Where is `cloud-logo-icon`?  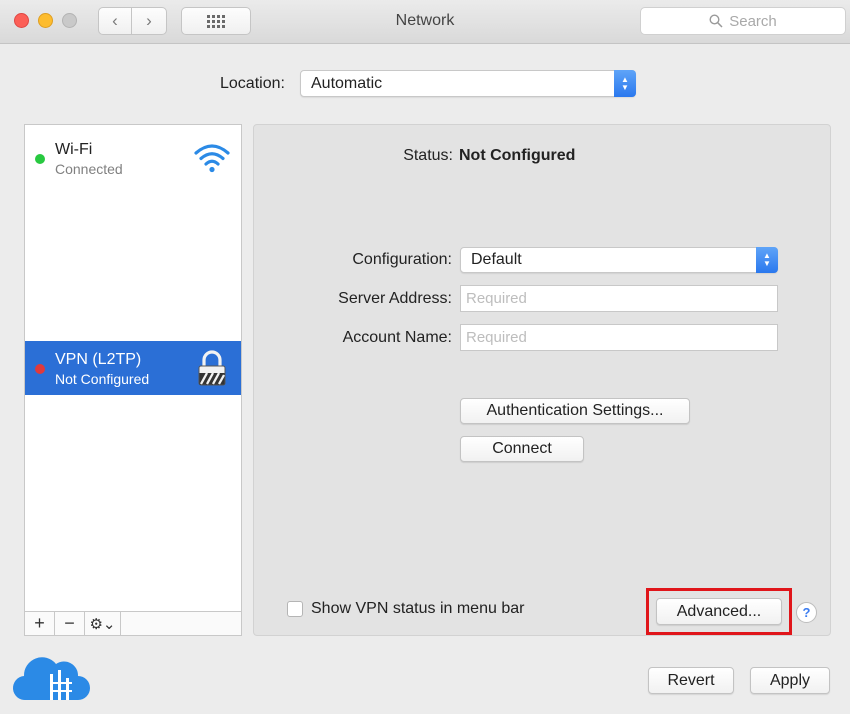 cloud-logo-icon is located at coordinates (51, 679).